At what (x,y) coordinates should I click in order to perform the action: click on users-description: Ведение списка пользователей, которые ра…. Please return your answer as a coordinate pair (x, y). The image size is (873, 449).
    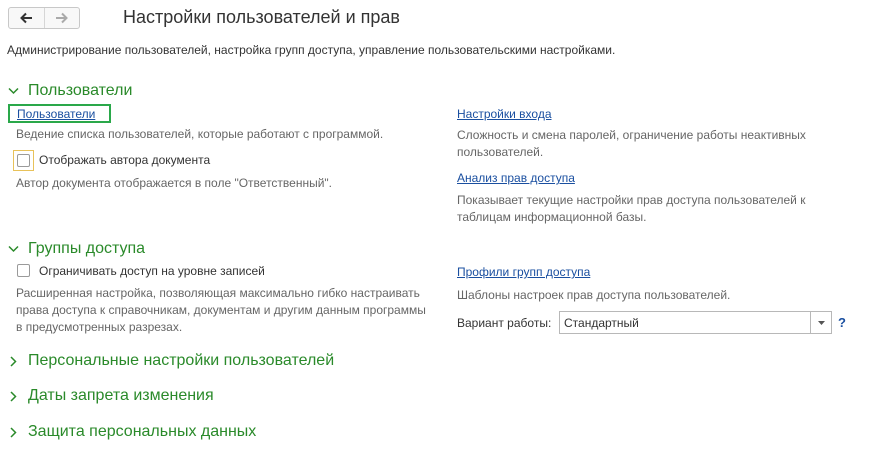
    Looking at the image, I should click on (200, 134).